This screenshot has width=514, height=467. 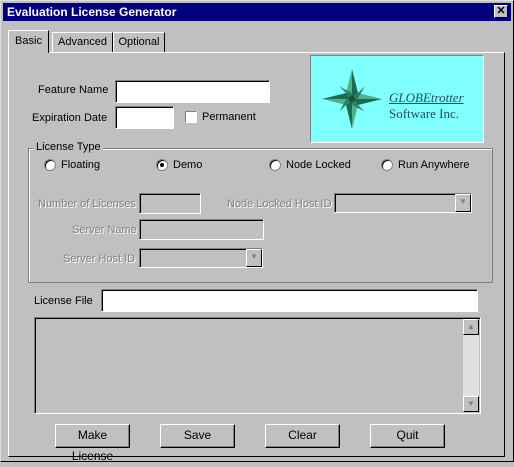 I want to click on license-type-title: License Type, so click(x=68, y=147).